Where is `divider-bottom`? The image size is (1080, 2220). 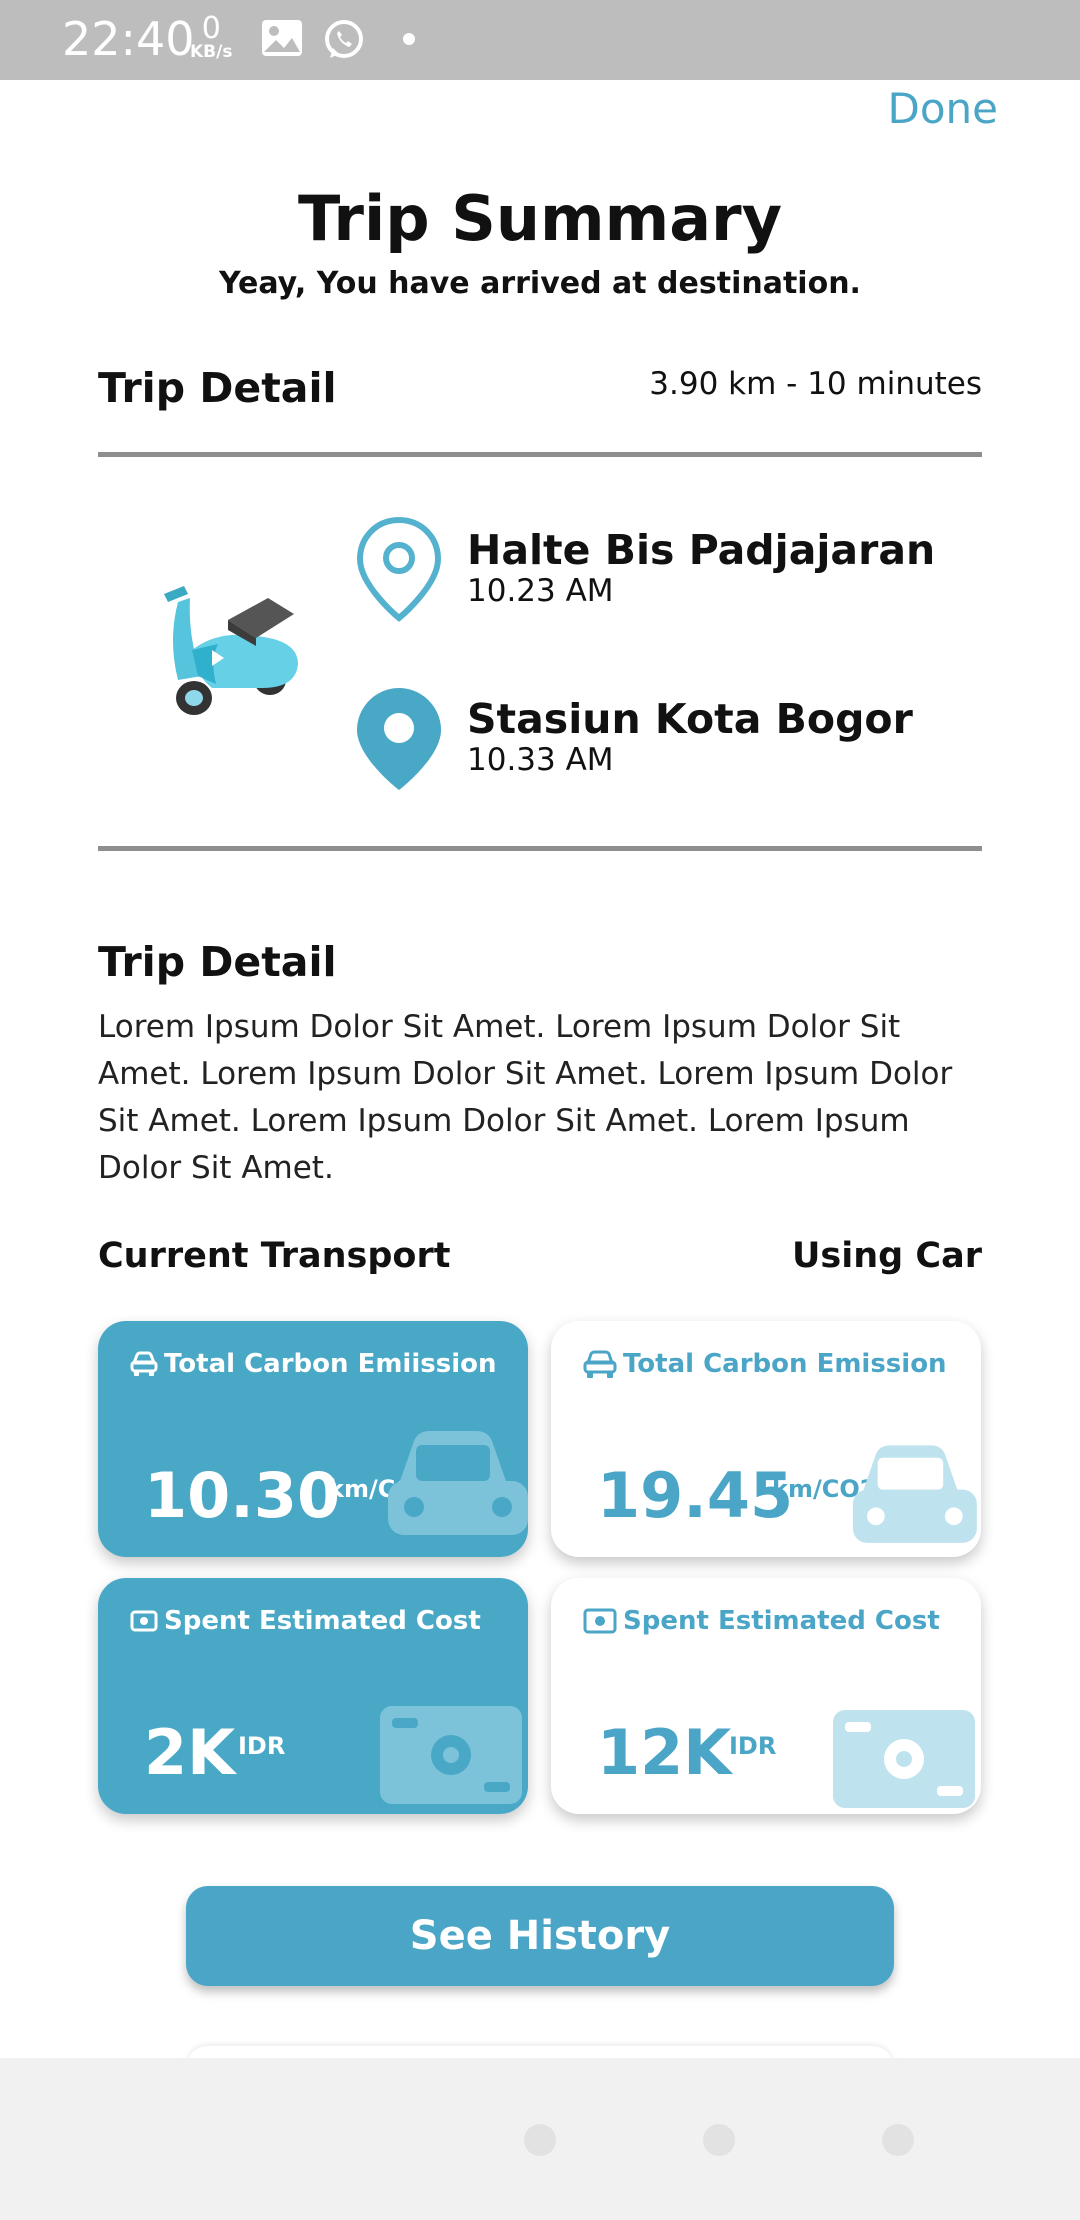 divider-bottom is located at coordinates (540, 848).